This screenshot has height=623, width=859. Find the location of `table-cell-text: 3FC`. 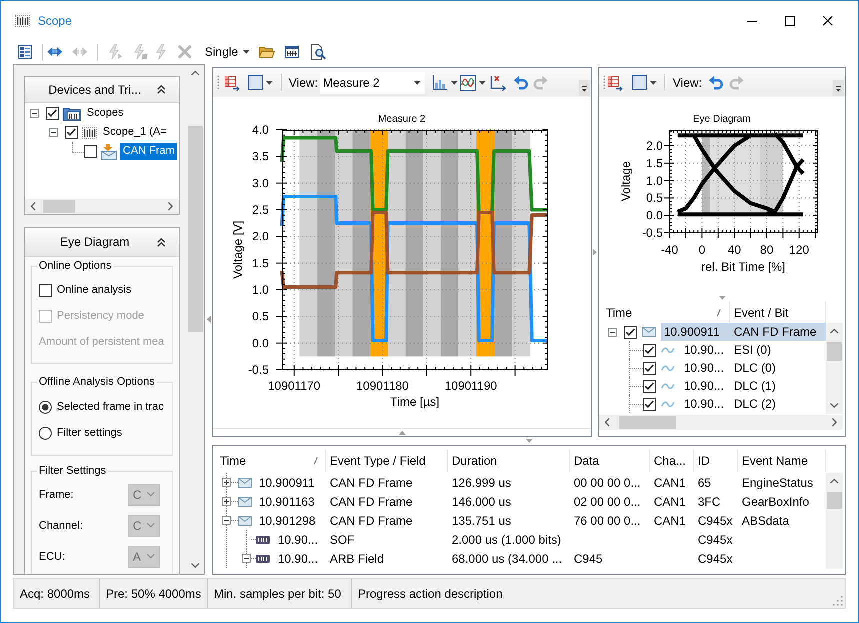

table-cell-text: 3FC is located at coordinates (709, 502).